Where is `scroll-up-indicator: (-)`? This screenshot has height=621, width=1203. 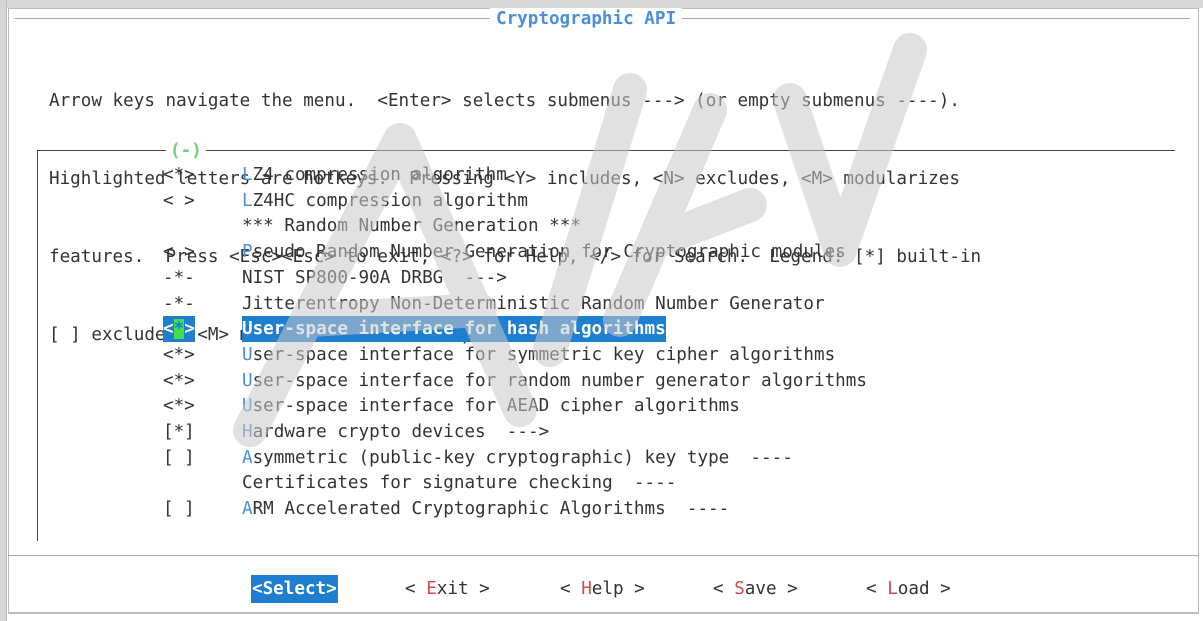
scroll-up-indicator: (-) is located at coordinates (186, 151).